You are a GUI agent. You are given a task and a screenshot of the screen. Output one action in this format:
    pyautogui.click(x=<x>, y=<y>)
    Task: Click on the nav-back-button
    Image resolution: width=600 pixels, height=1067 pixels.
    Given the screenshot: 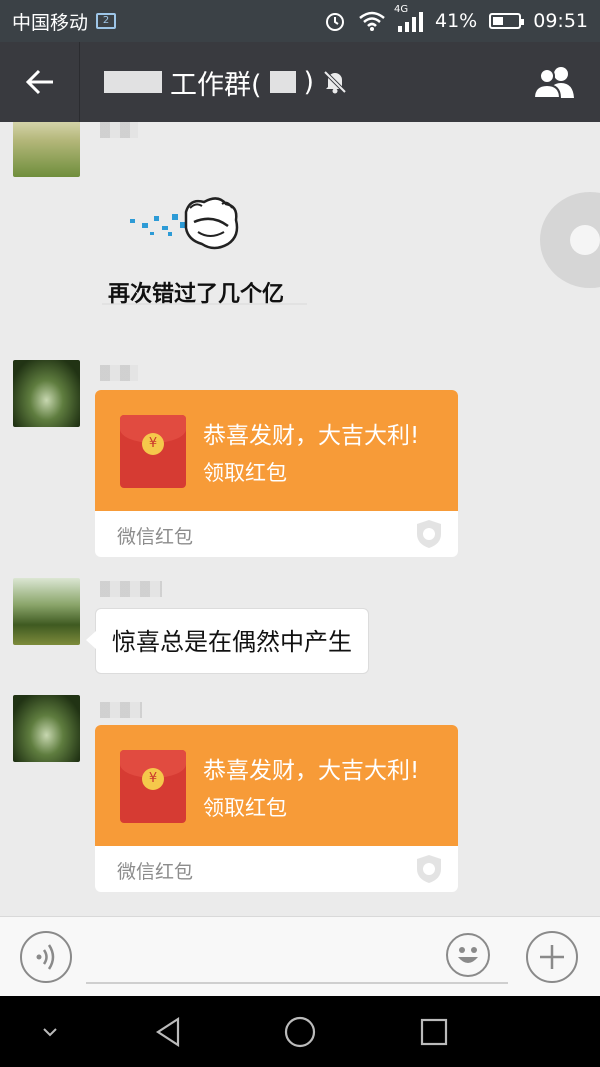 What is the action you would take?
    pyautogui.click(x=168, y=1031)
    